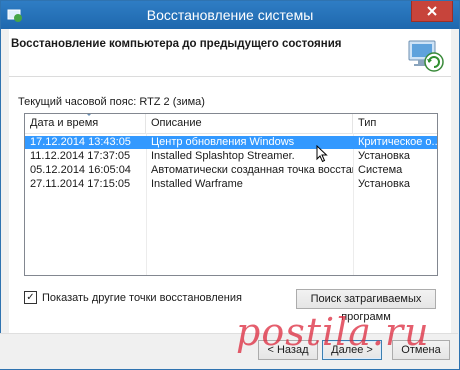  I want to click on show-more-label: Показать другие точки восстановления, so click(142, 297).